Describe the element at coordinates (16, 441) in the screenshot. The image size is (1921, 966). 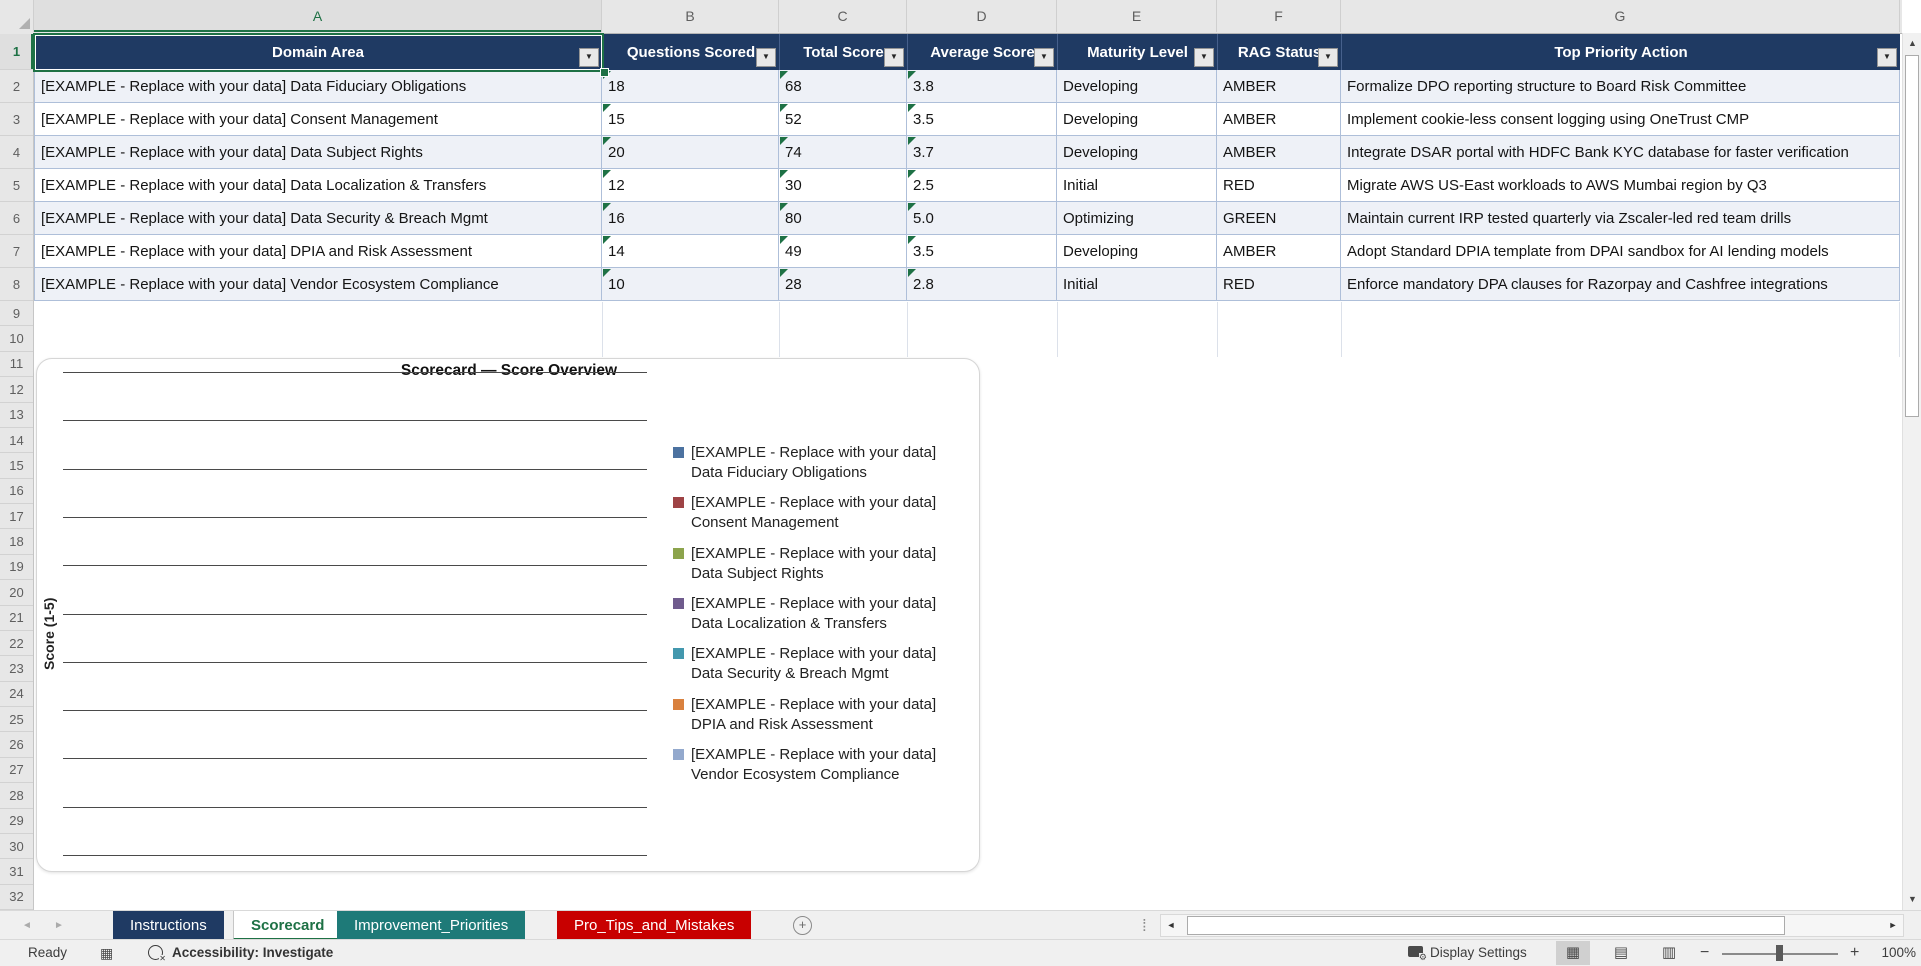
I see `row-header-14: 14` at that location.